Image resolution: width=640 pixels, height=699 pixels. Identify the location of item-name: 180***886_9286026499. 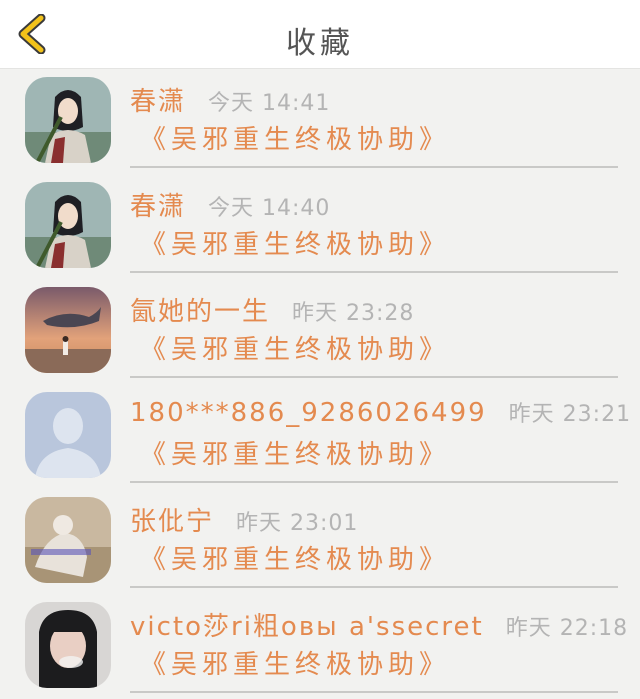
(308, 413).